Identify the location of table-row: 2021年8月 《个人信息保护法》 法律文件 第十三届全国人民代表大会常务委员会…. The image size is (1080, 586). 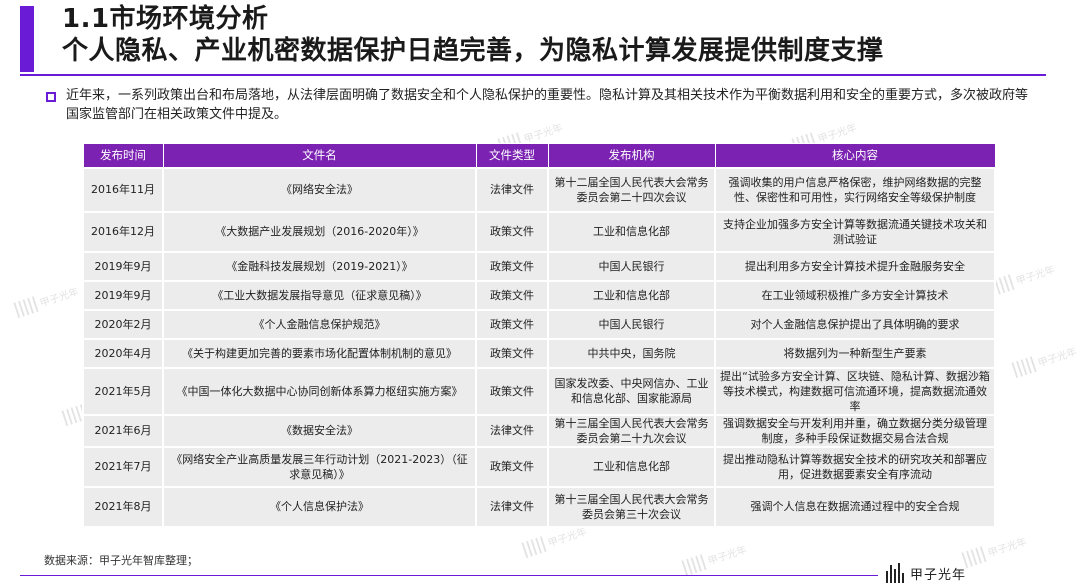
(539, 506).